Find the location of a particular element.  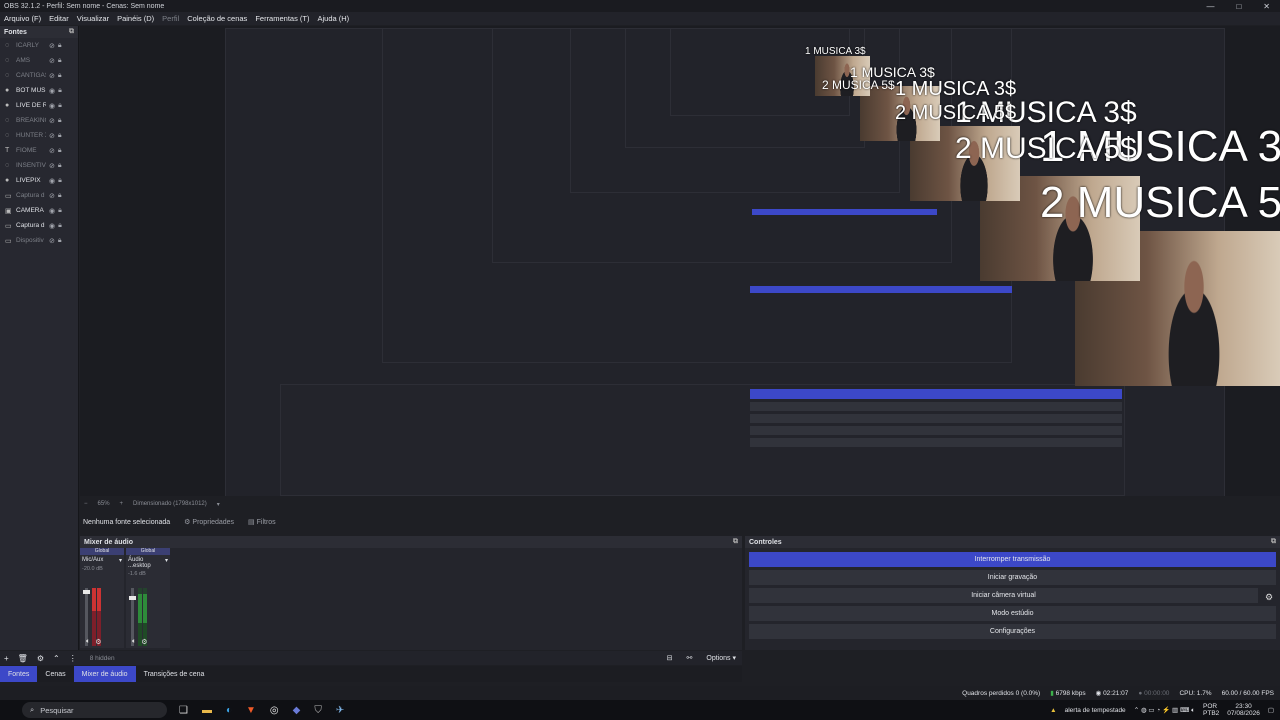

gear-icon: ⚙ is located at coordinates (40, 658).